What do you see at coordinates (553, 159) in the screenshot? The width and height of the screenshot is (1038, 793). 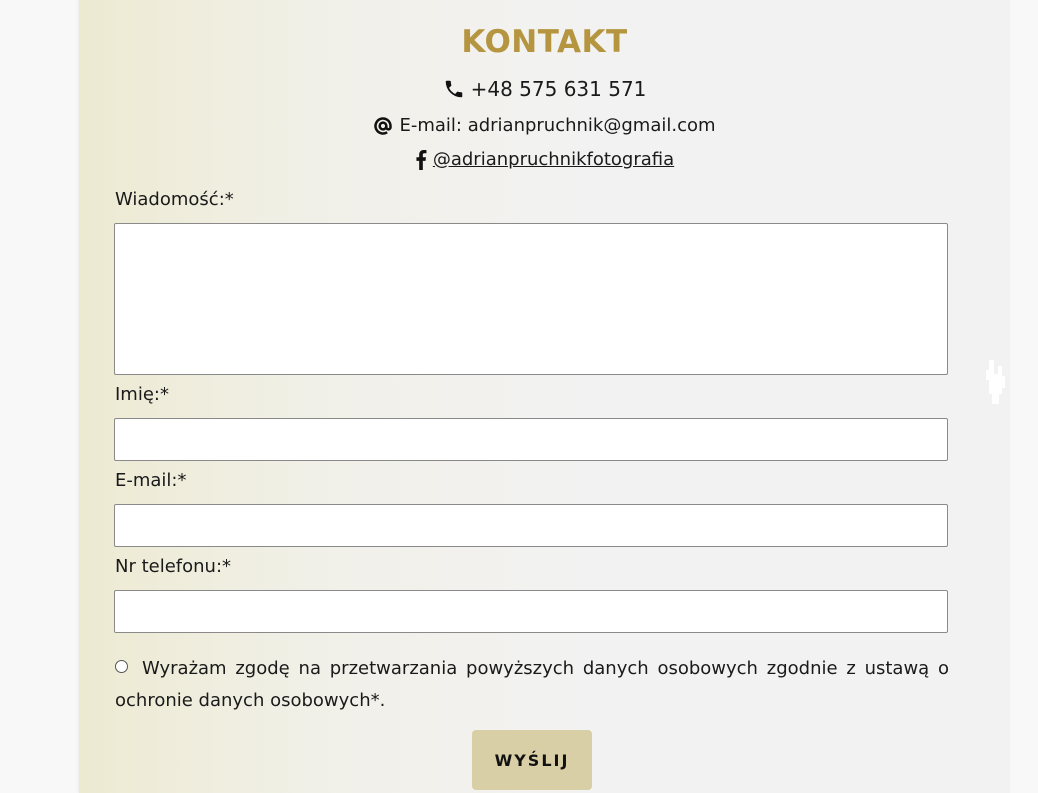 I see `facebook-link: @adrianpruchnikfotografia` at bounding box center [553, 159].